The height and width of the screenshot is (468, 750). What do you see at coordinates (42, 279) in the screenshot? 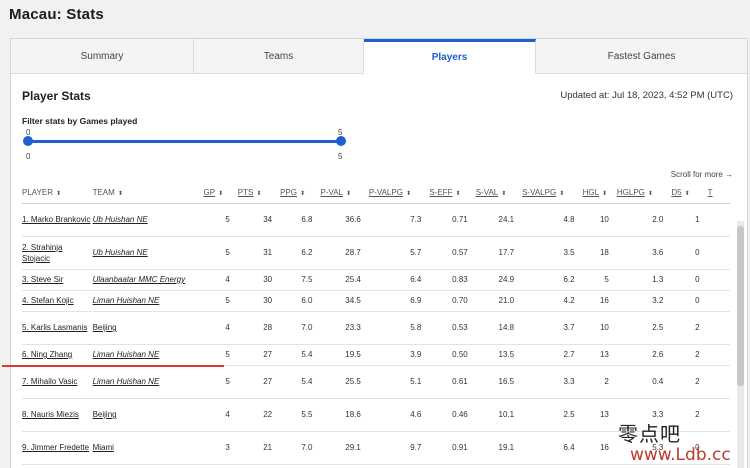
I see `player-link: 3. Steve Sir` at bounding box center [42, 279].